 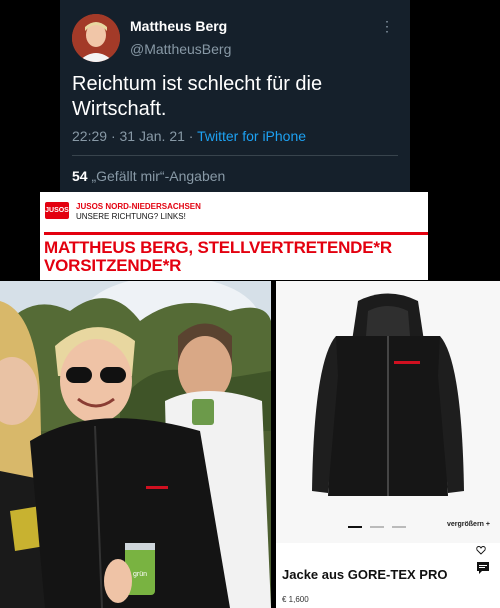 What do you see at coordinates (468, 524) in the screenshot?
I see `zoom-button: vergrößern +` at bounding box center [468, 524].